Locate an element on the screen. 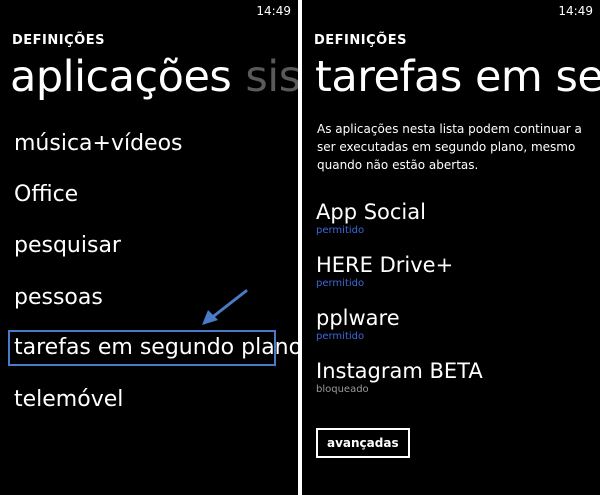 Image resolution: width=600 pixels, height=495 pixels. menu-item-music-videos: música+vídeos is located at coordinates (98, 143).